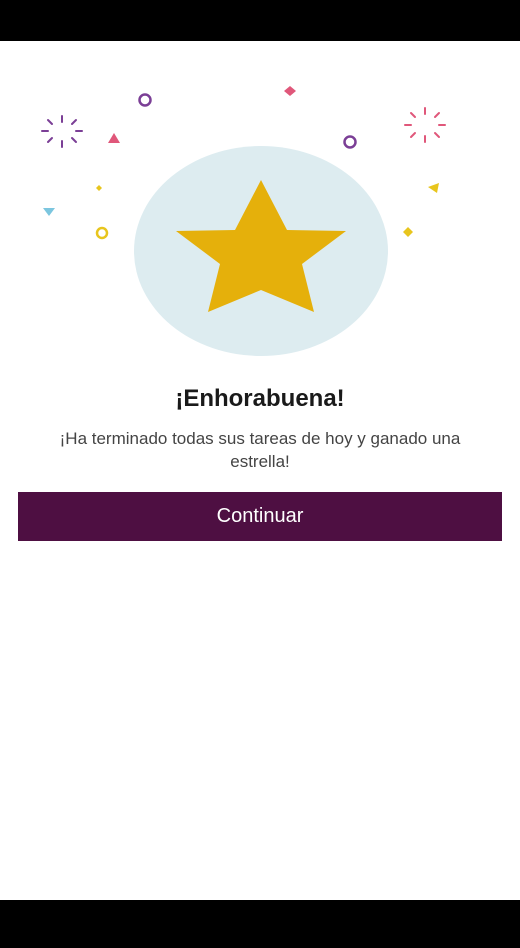  Describe the element at coordinates (260, 20) in the screenshot. I see `status-bar` at that location.